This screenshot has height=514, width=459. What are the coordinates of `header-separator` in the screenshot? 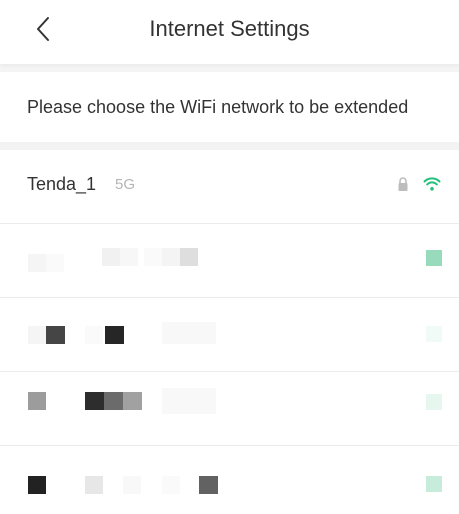 It's located at (229, 68).